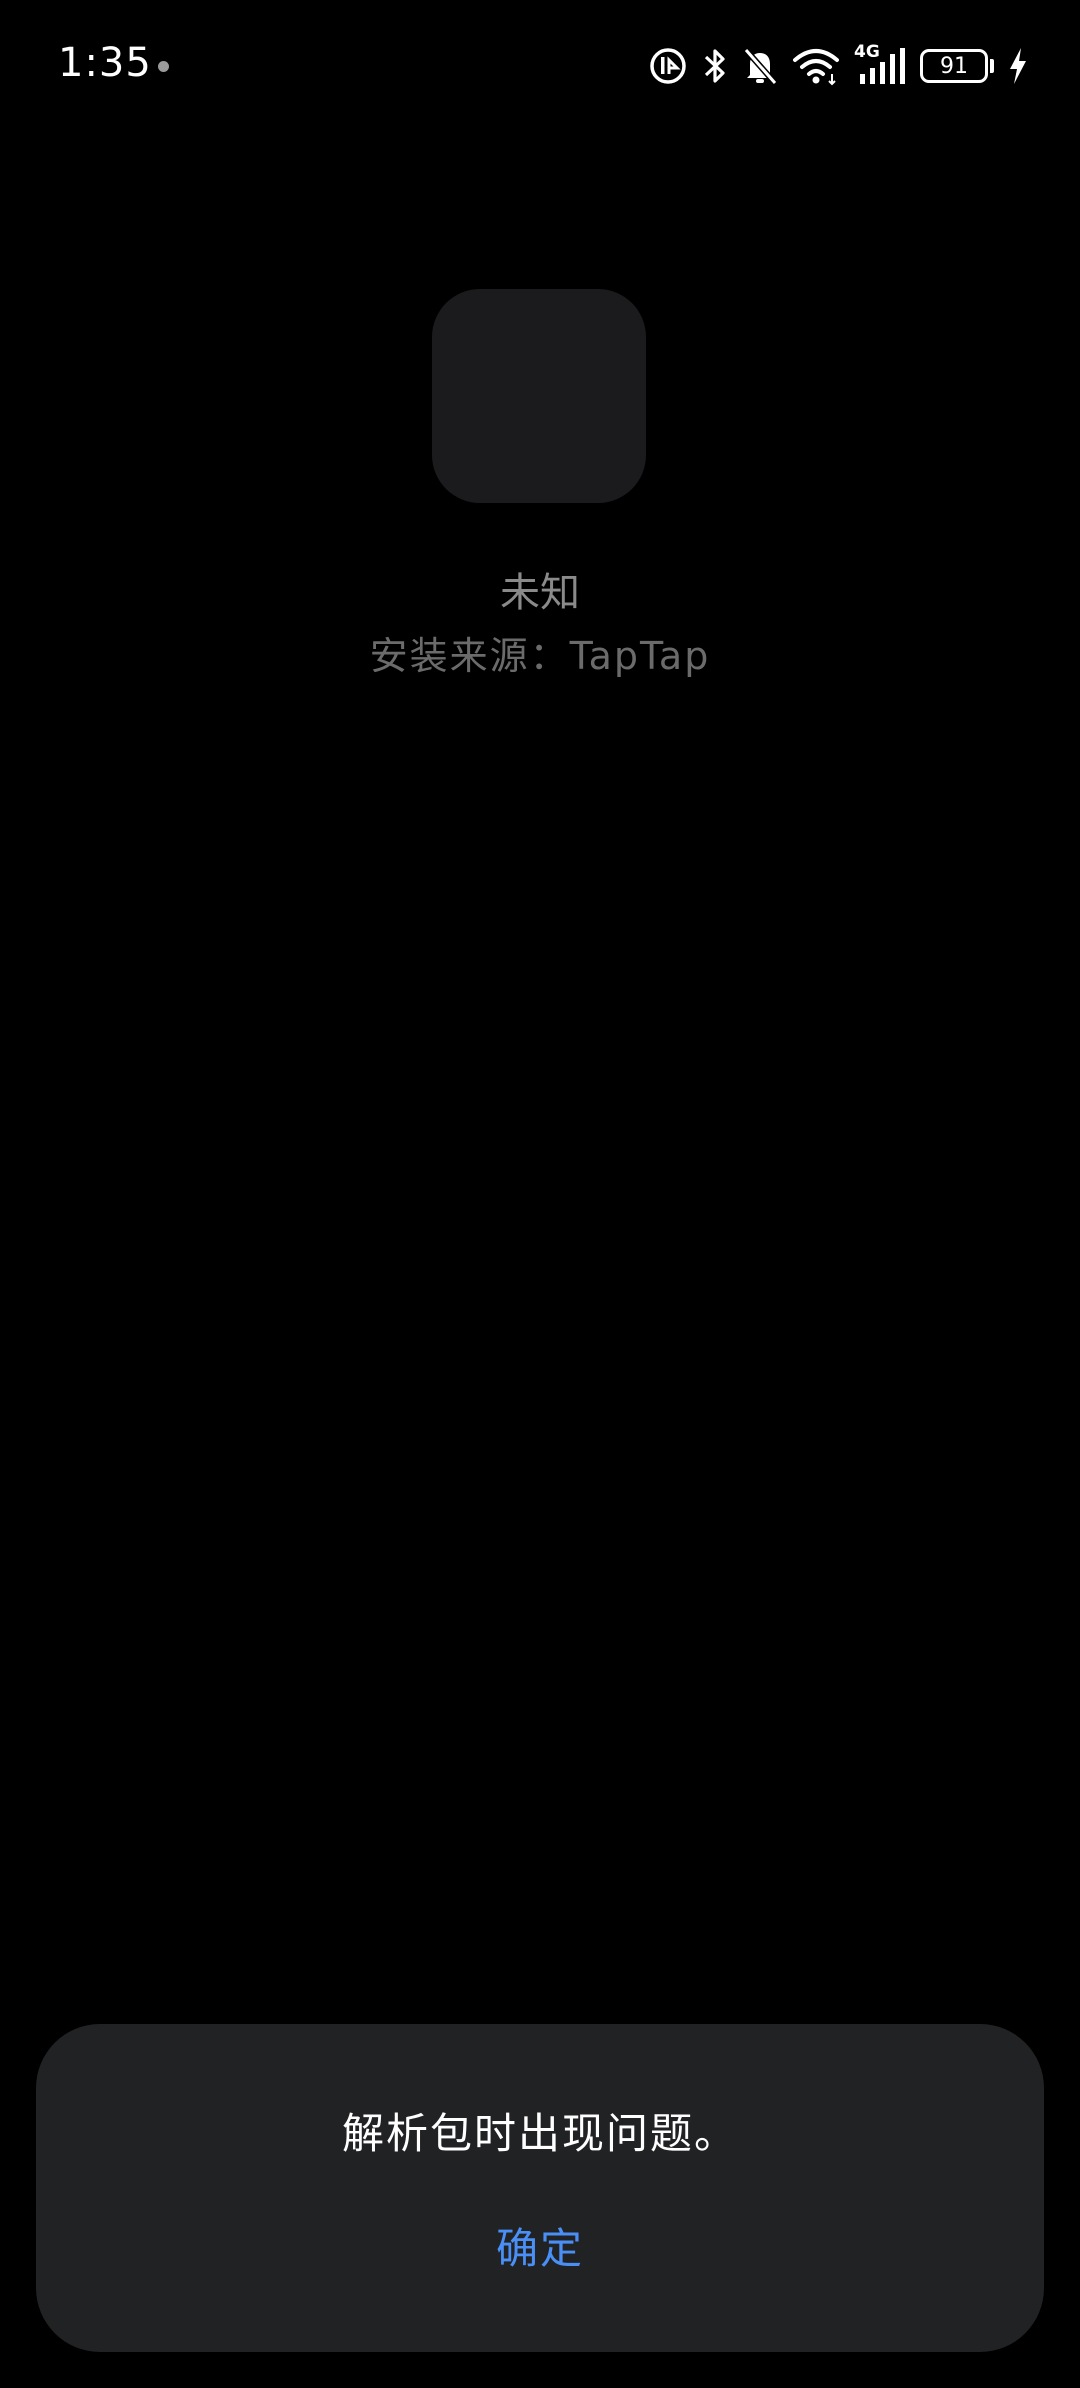  I want to click on install-source-label: 安装来源：TapTap, so click(540, 656).